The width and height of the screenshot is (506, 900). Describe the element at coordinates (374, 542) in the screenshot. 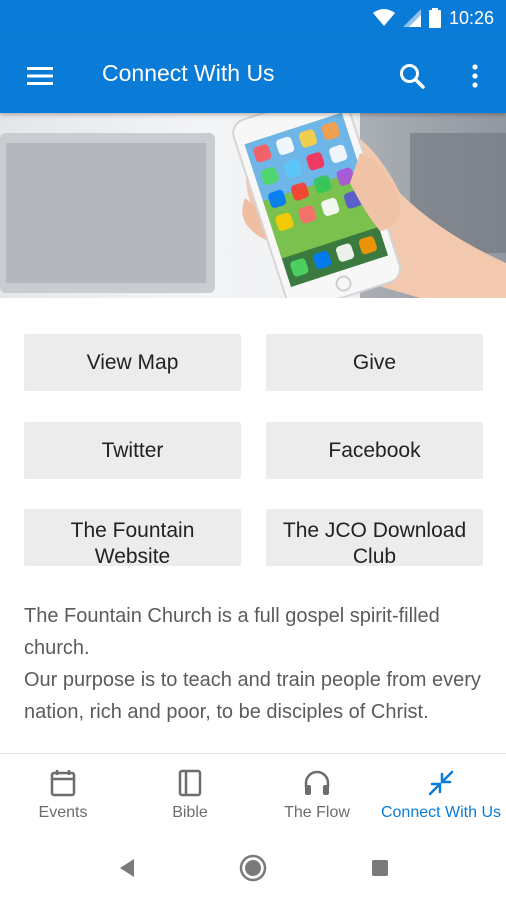

I see `jco-download-club-label: The JCO Download Club` at that location.